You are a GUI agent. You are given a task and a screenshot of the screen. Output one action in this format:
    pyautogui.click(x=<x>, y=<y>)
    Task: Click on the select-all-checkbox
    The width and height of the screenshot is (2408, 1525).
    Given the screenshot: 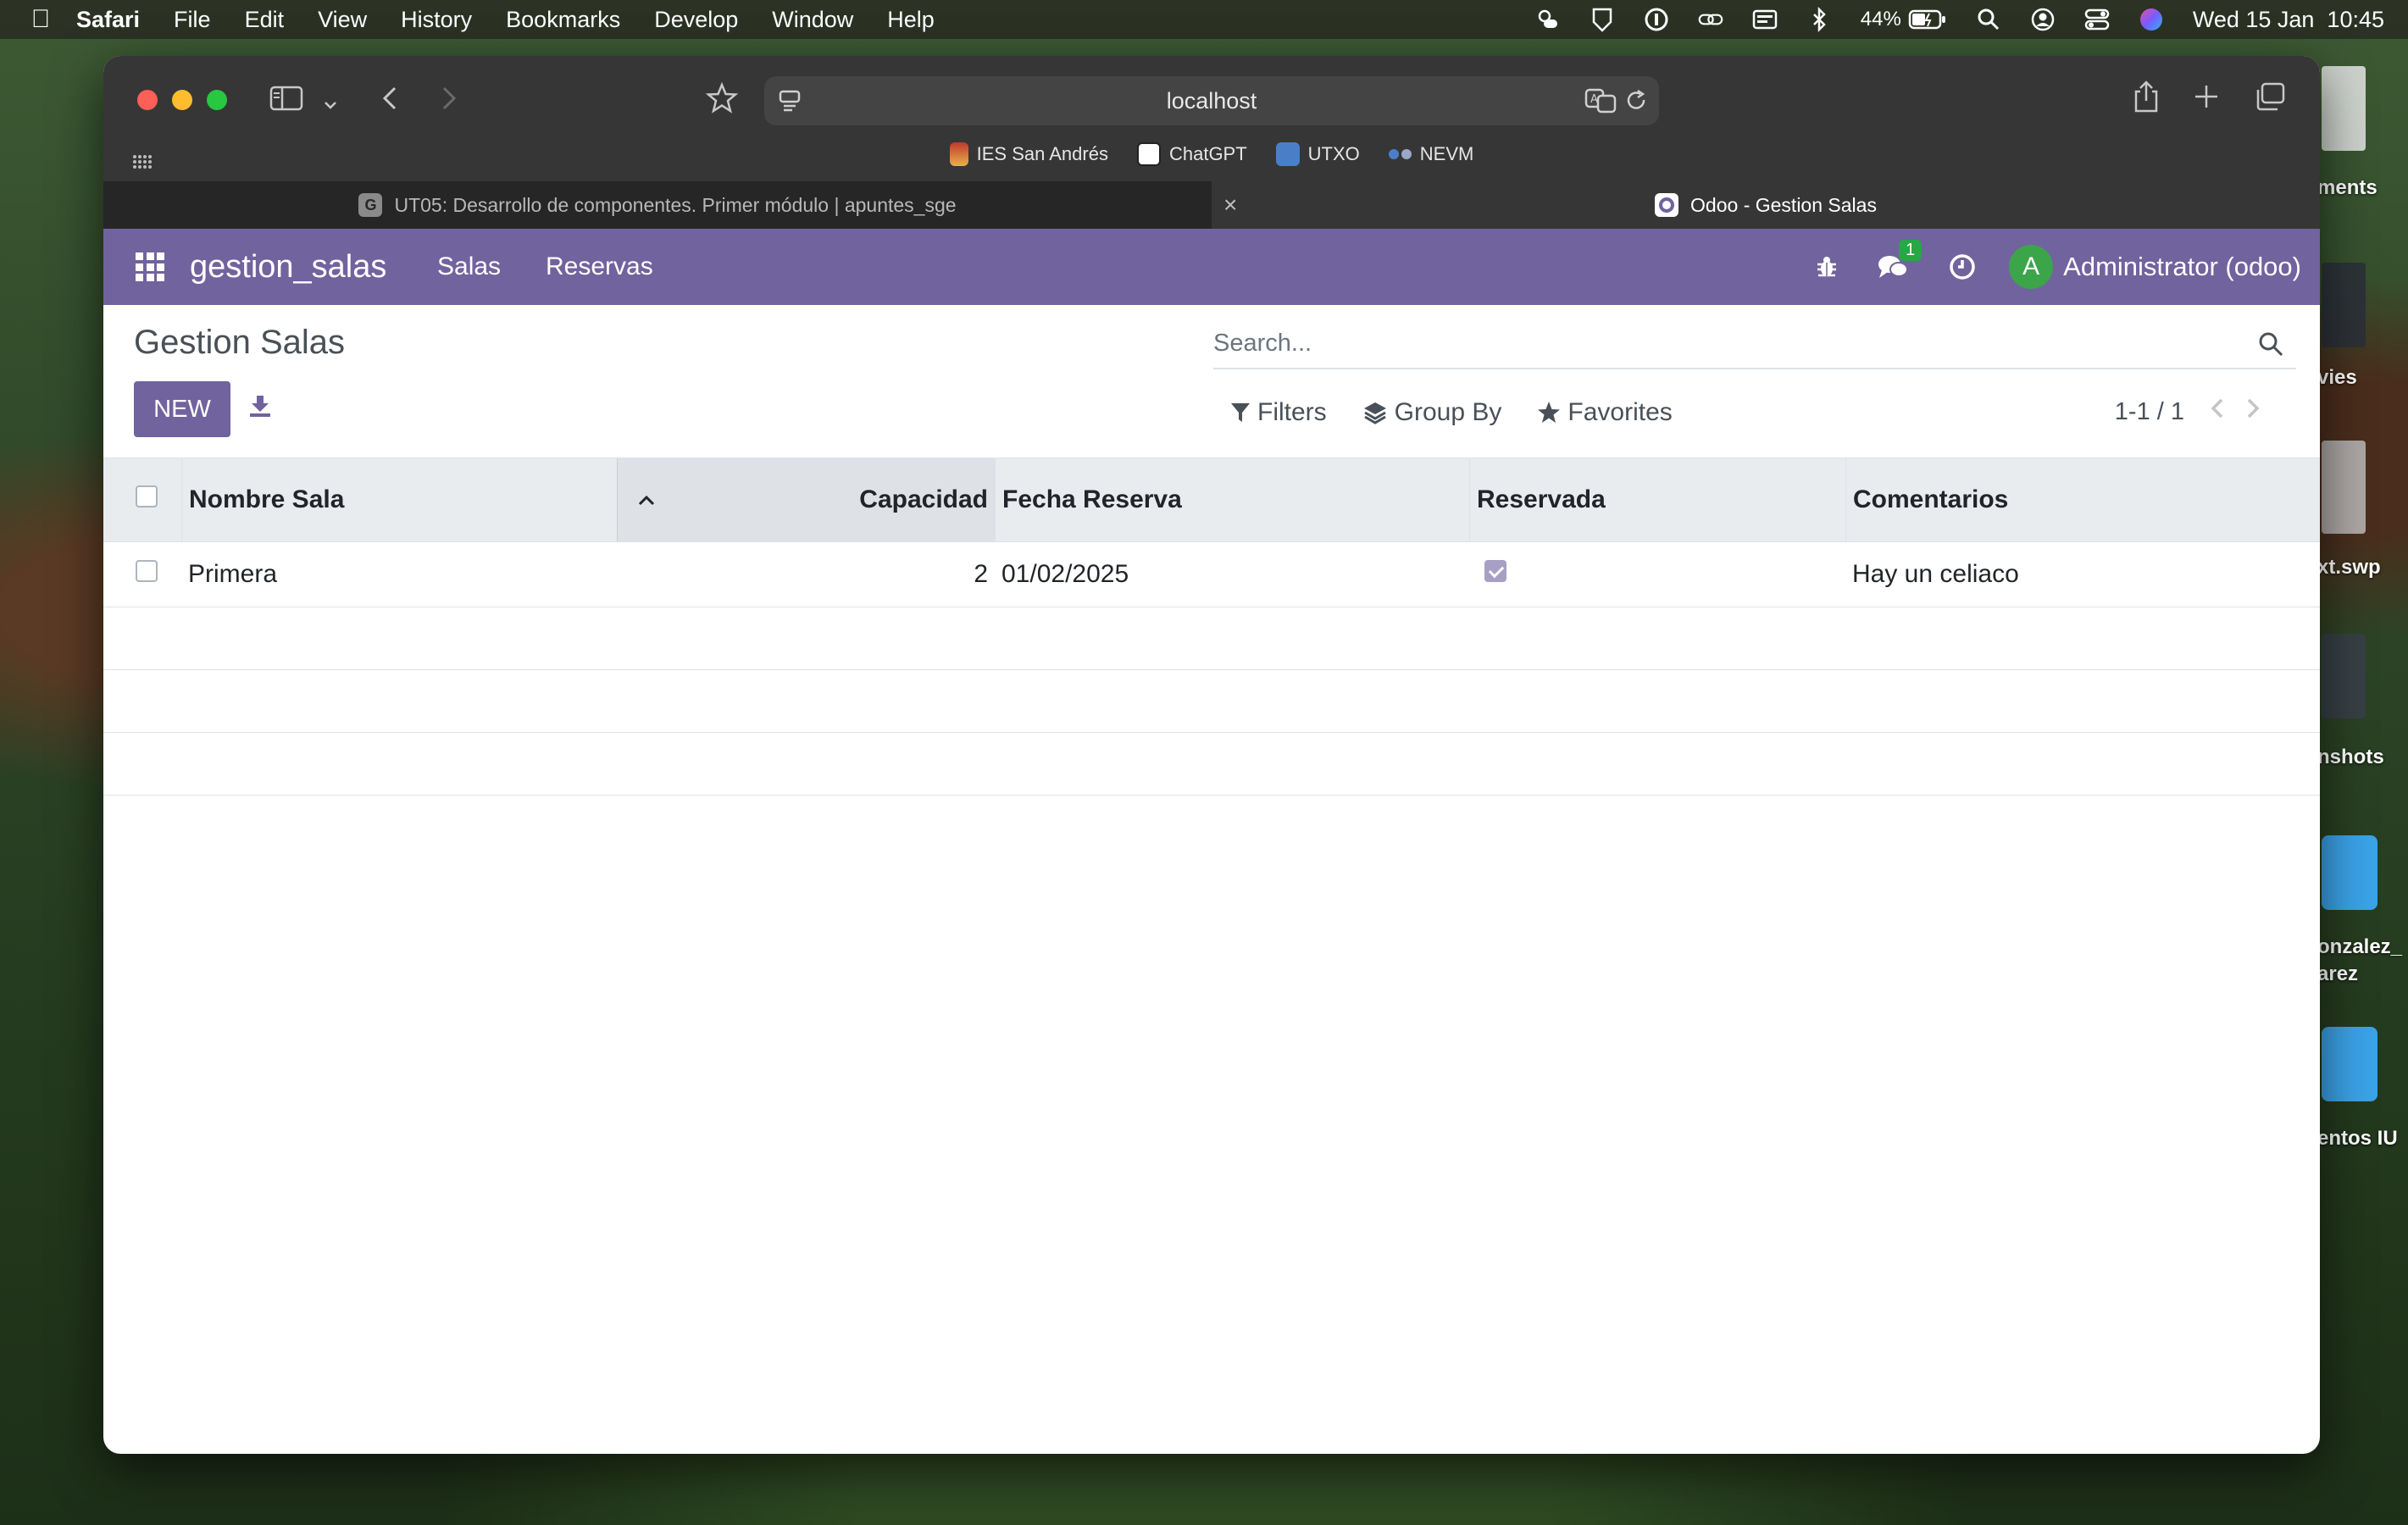 What is the action you would take?
    pyautogui.click(x=147, y=496)
    